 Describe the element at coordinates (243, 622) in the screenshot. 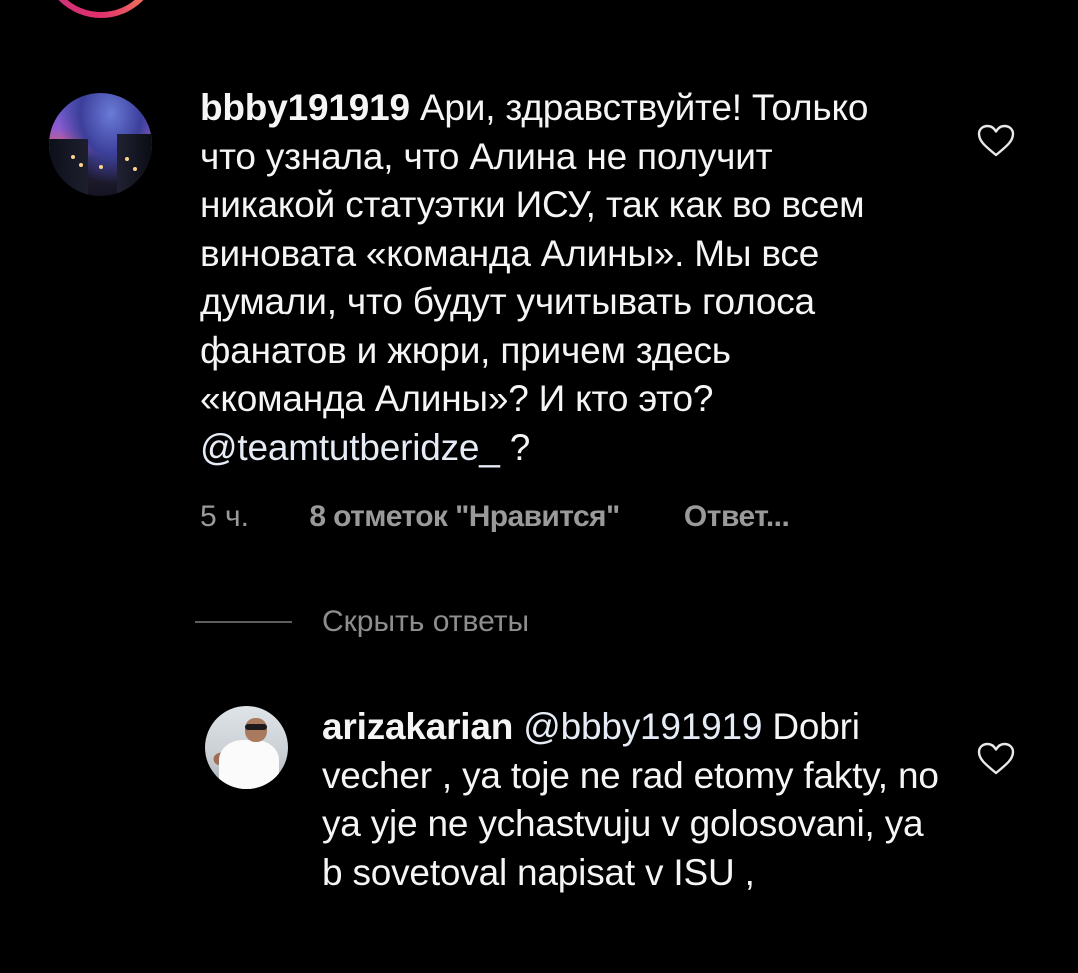

I see `divider-line` at that location.